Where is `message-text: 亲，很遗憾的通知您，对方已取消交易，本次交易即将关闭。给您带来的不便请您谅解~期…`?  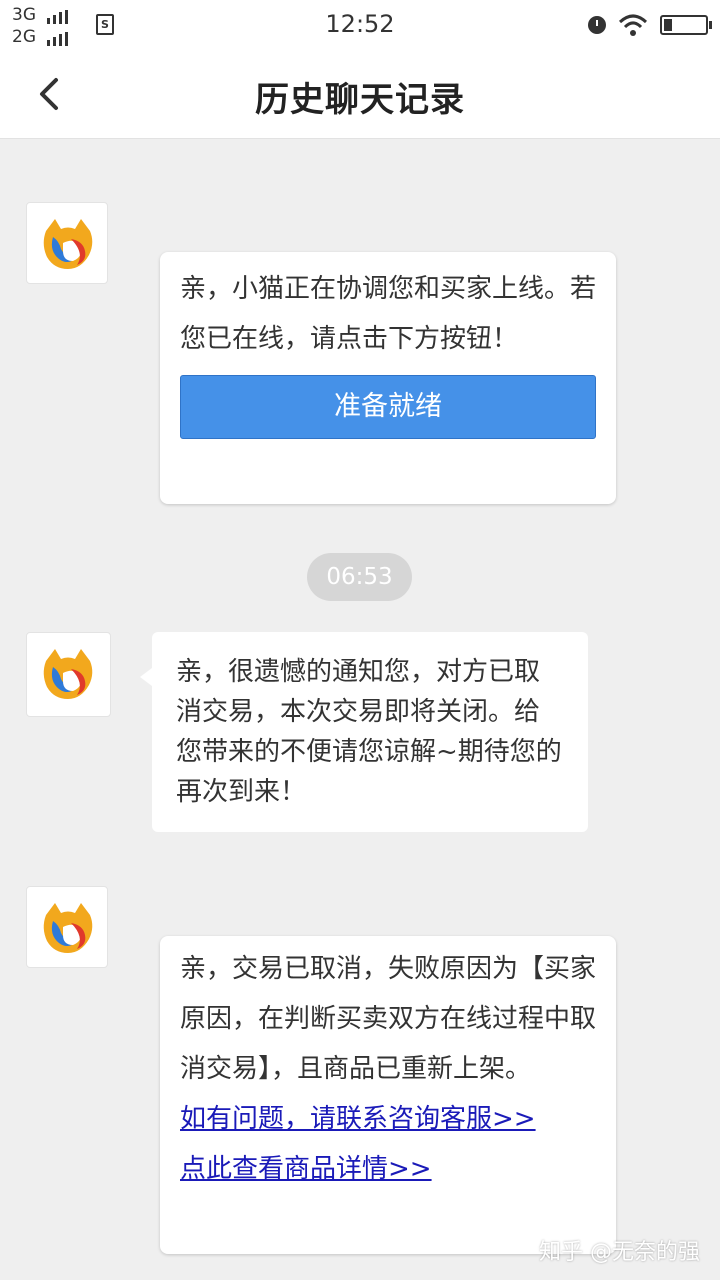
message-text: 亲，很遗憾的通知您，对方已取消交易，本次交易即将关闭。给您带来的不便请您谅解~期… is located at coordinates (369, 732).